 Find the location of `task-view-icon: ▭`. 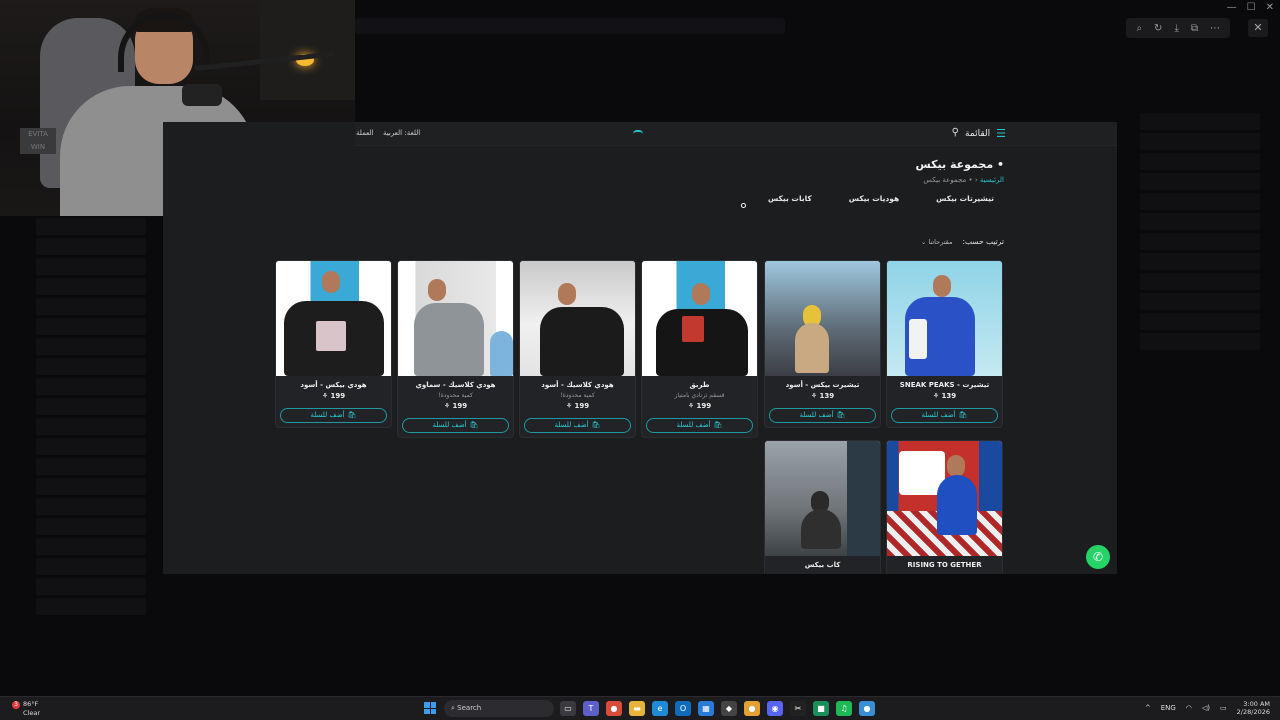

task-view-icon: ▭ is located at coordinates (568, 708).